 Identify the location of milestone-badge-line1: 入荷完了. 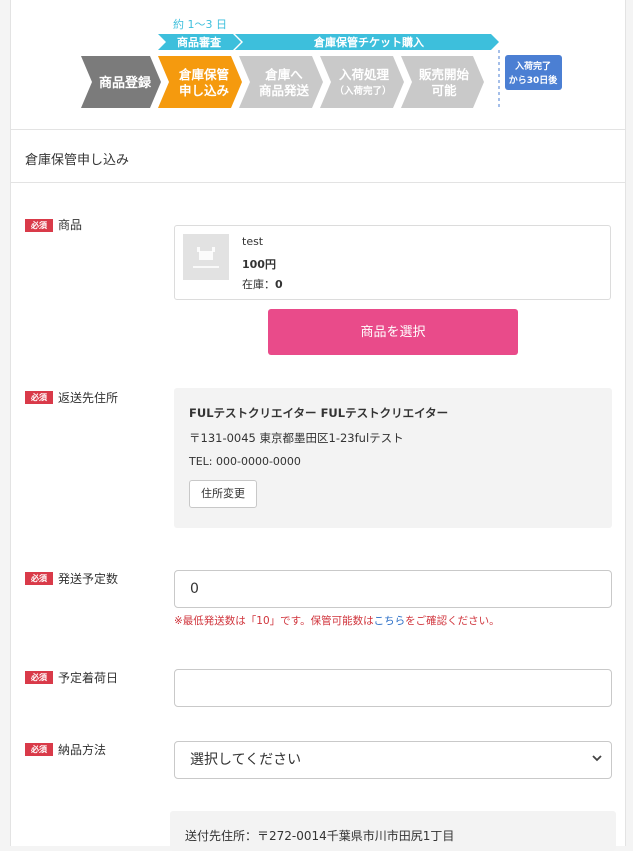
(532, 66).